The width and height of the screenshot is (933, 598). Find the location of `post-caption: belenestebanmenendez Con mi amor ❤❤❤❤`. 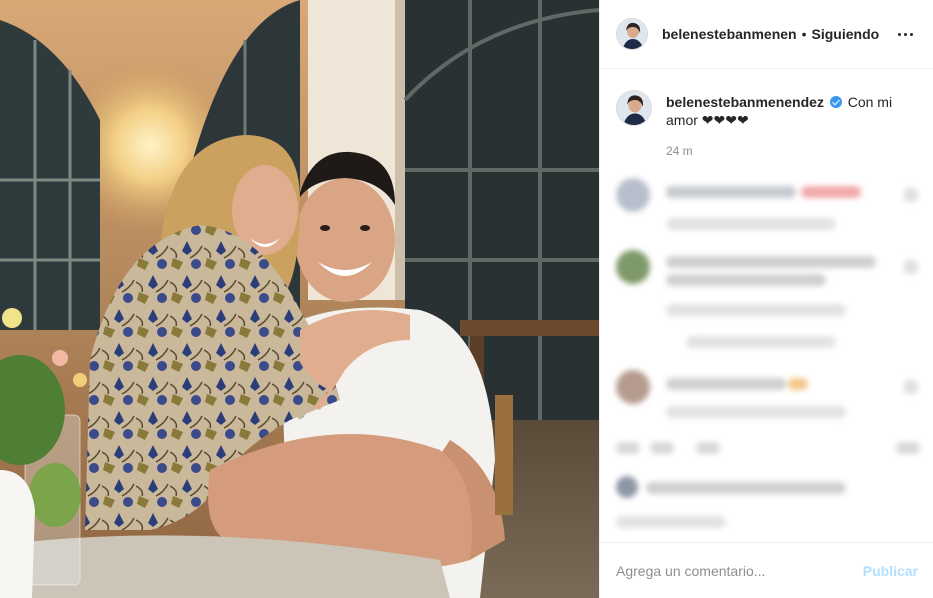

post-caption: belenestebanmenendez Con mi amor ❤❤❤❤ is located at coordinates (766, 109).